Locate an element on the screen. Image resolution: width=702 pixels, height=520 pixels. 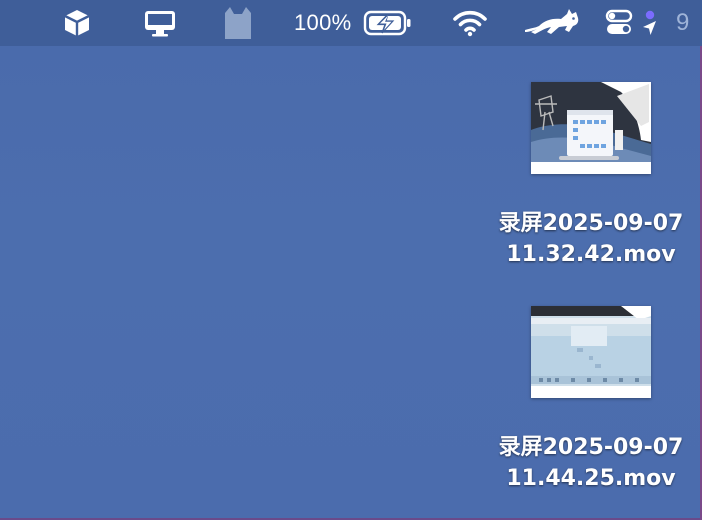
wifi-icon is located at coordinates (470, 23).